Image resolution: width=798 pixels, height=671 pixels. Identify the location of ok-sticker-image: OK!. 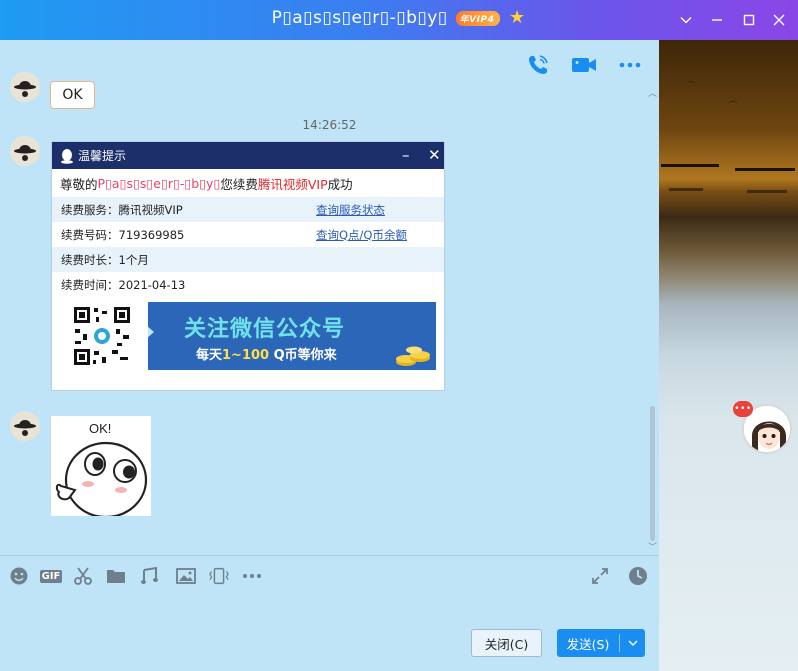
(101, 466).